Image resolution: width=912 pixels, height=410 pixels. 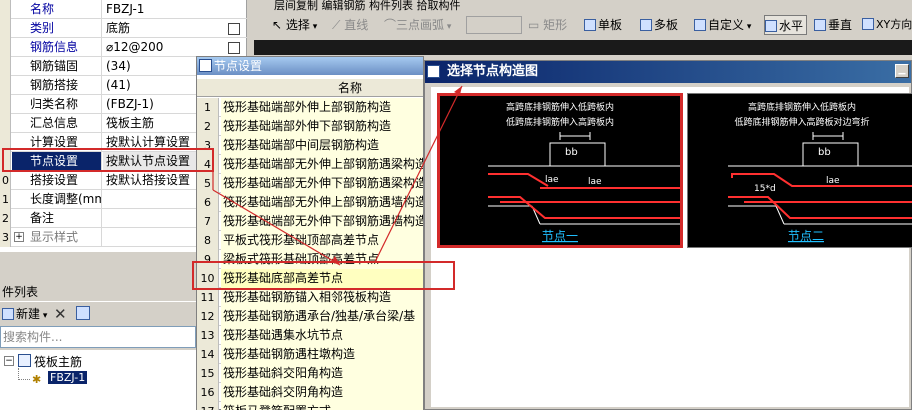 I want to click on vertical-button: 垂直, so click(x=833, y=25).